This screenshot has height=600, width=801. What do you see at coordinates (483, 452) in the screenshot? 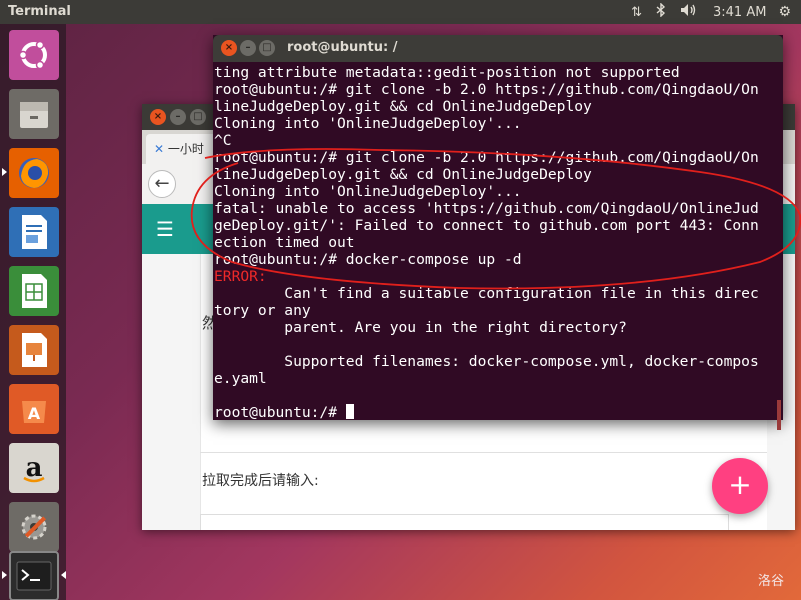
I see `divider` at bounding box center [483, 452].